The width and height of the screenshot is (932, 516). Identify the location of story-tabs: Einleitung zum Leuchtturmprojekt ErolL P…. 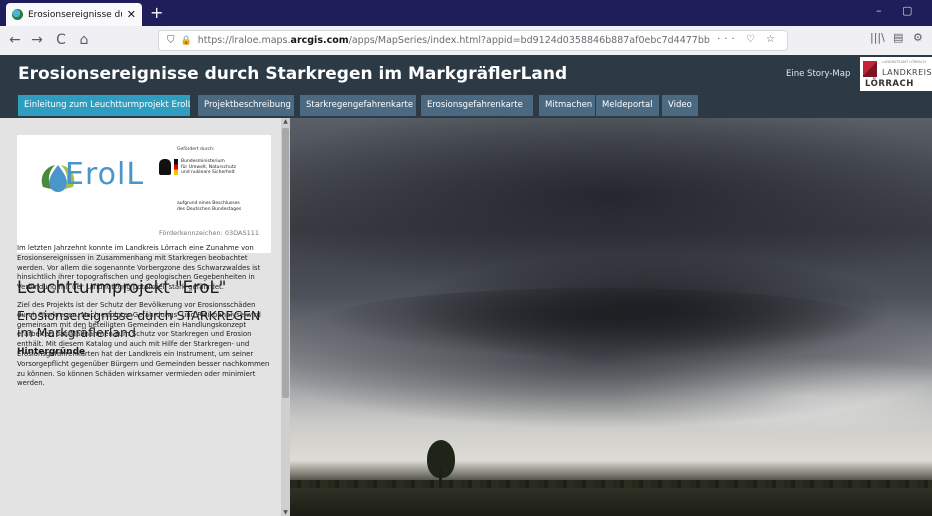
(466, 105).